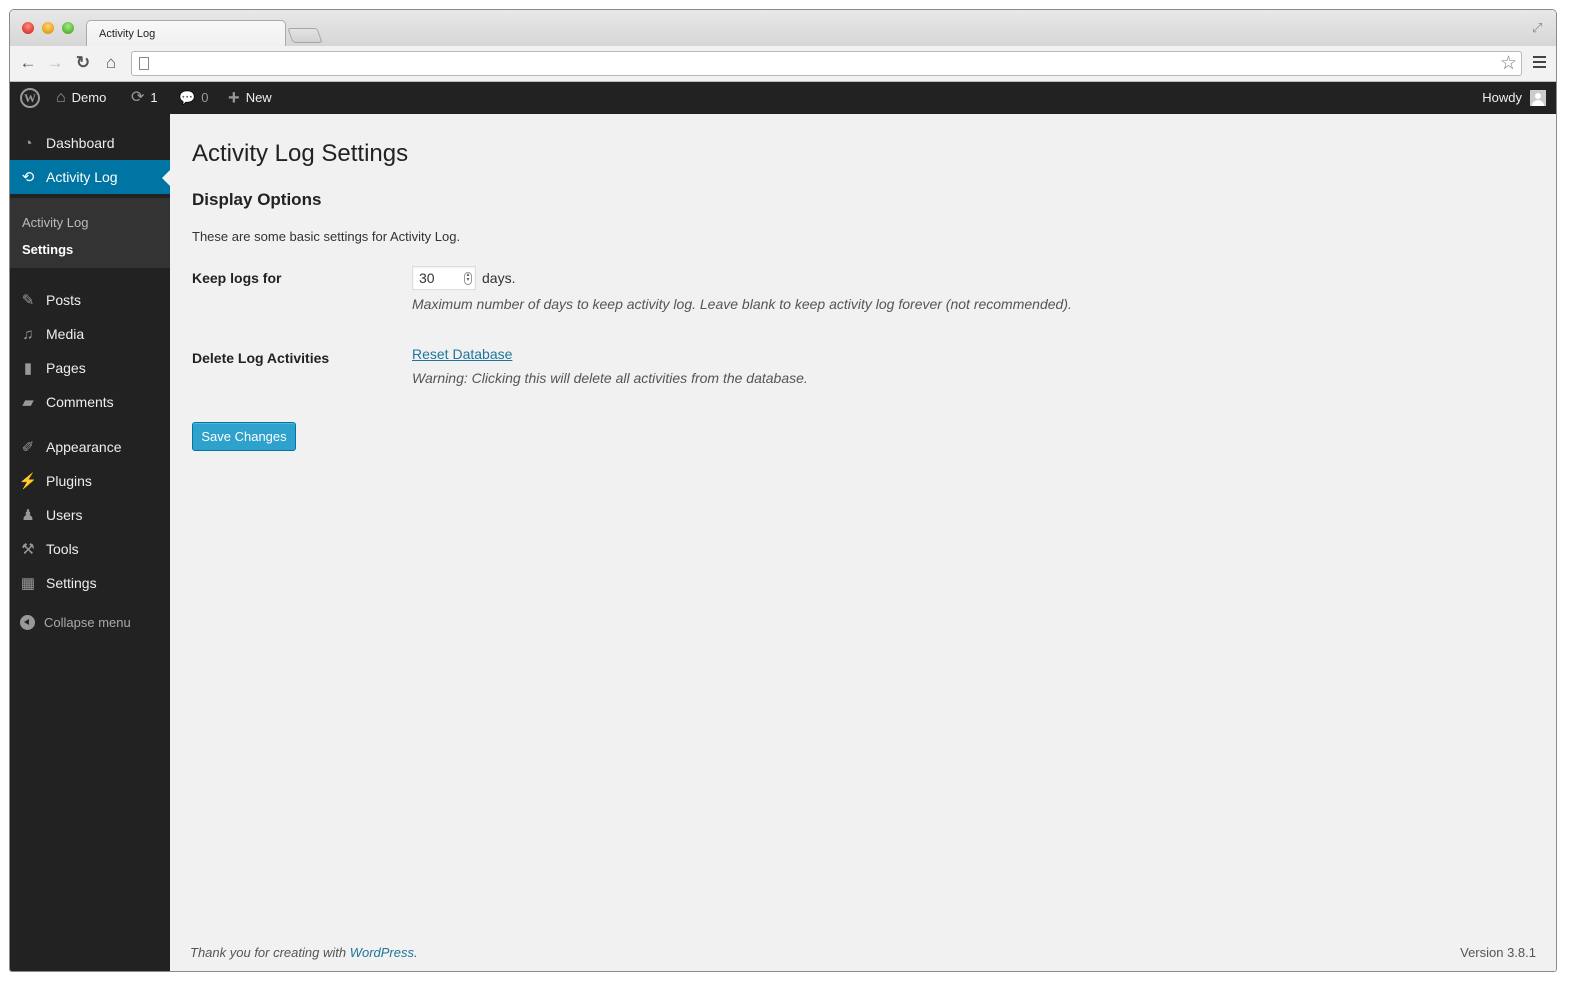 This screenshot has width=1570, height=983. I want to click on wordpress-link: WordPress, so click(382, 952).